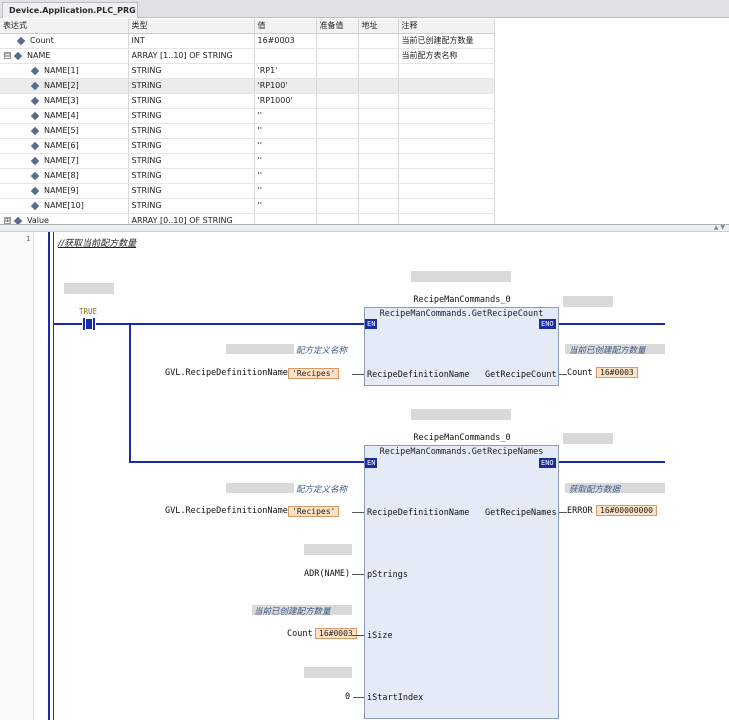  I want to click on watch-row: NAME[6] STRING '', so click(247, 146).